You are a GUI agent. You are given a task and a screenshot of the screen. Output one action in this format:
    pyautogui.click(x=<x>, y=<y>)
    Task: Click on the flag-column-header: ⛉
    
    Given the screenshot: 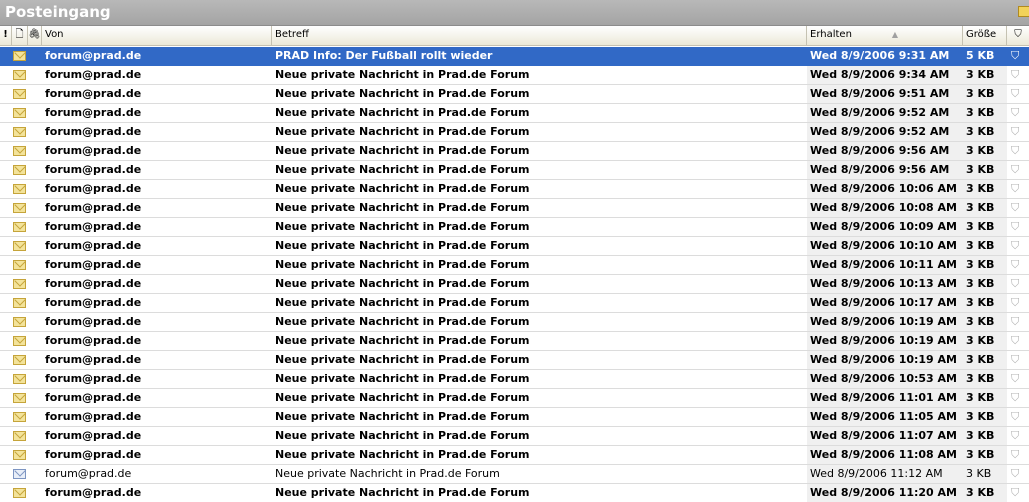 What is the action you would take?
    pyautogui.click(x=1018, y=35)
    